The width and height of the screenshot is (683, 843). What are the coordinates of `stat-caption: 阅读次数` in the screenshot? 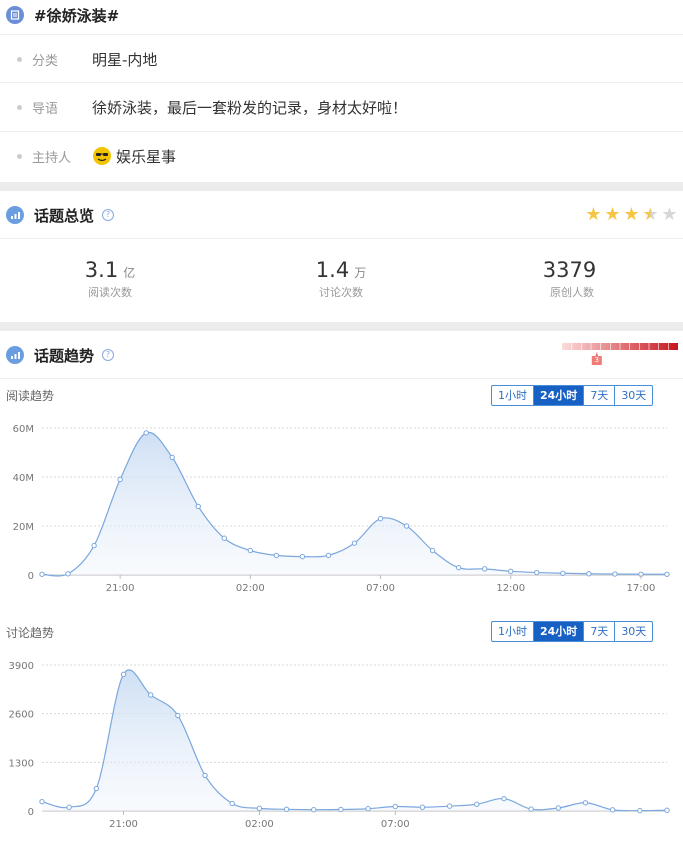 It's located at (110, 292).